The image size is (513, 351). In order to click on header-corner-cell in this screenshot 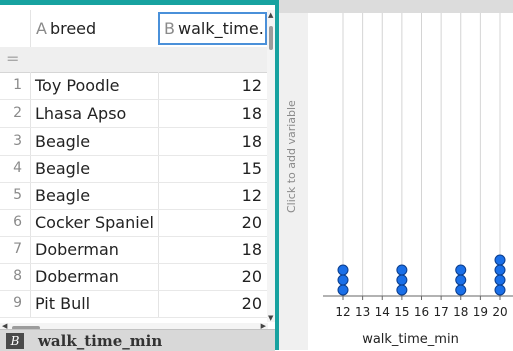, I will do `click(15, 28)`.